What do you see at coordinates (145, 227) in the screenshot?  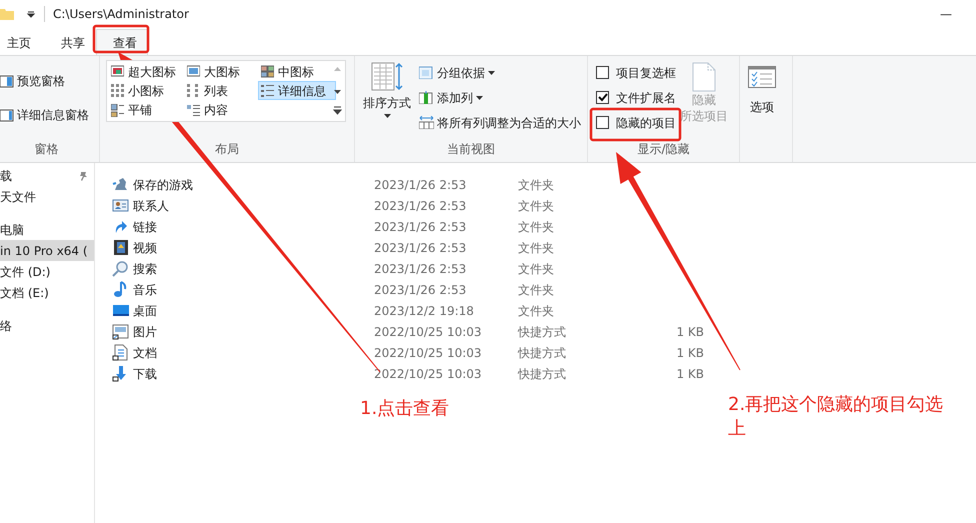 I see `file-name: 链接` at bounding box center [145, 227].